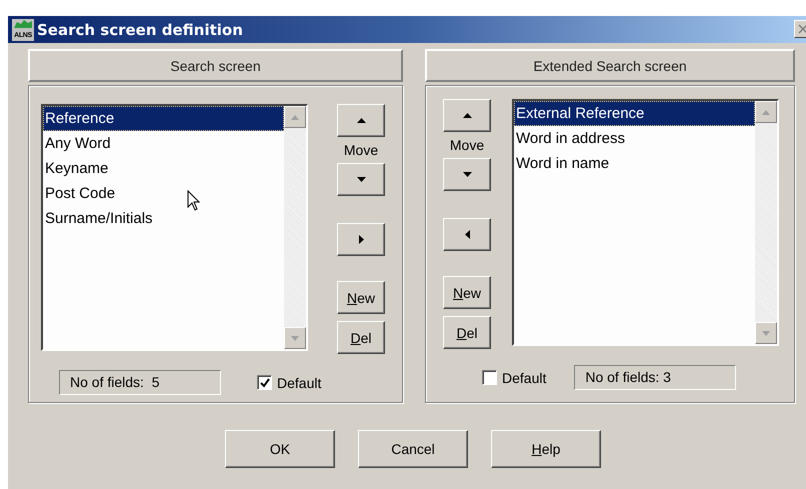 This screenshot has height=489, width=806. What do you see at coordinates (546, 449) in the screenshot?
I see `dialog-button: Help` at bounding box center [546, 449].